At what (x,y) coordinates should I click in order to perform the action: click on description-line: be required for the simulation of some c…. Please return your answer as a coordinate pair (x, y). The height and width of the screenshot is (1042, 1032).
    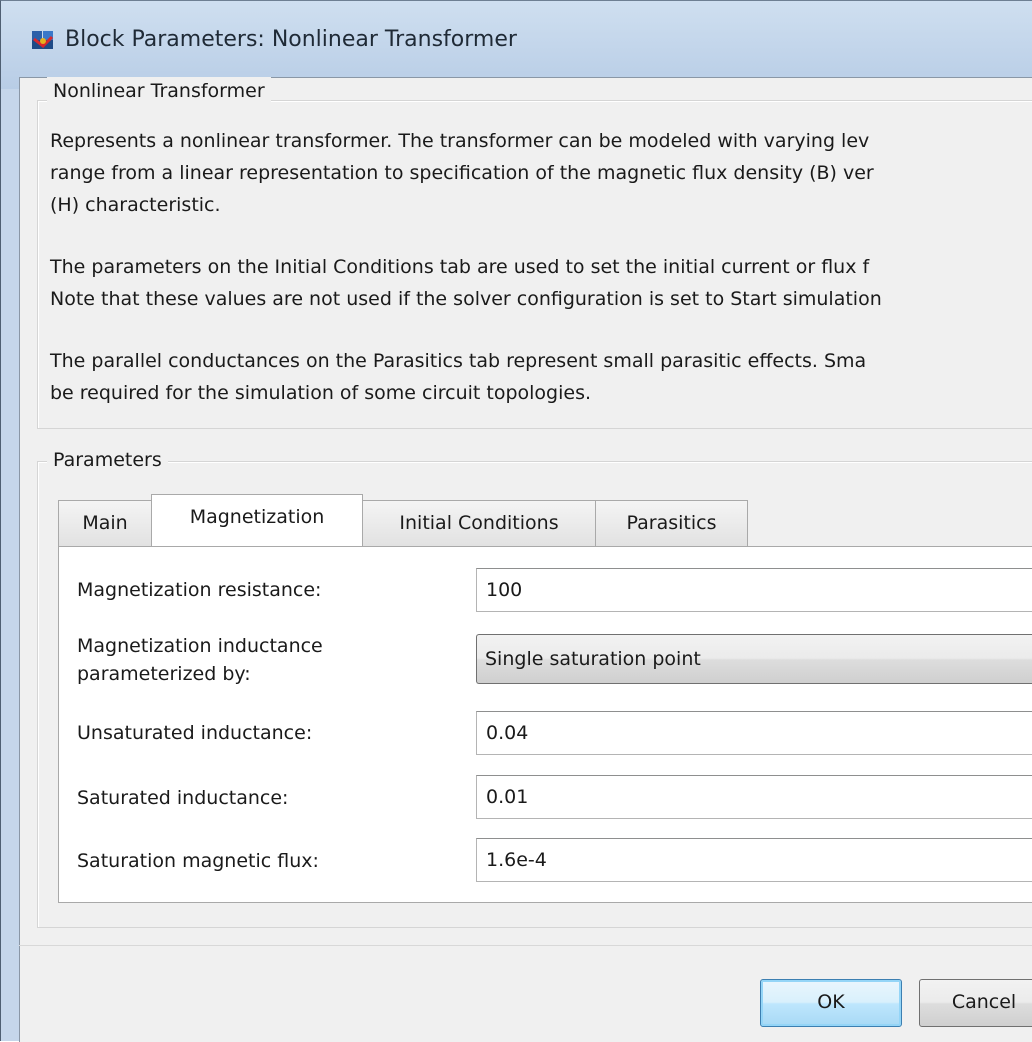
    Looking at the image, I should click on (321, 393).